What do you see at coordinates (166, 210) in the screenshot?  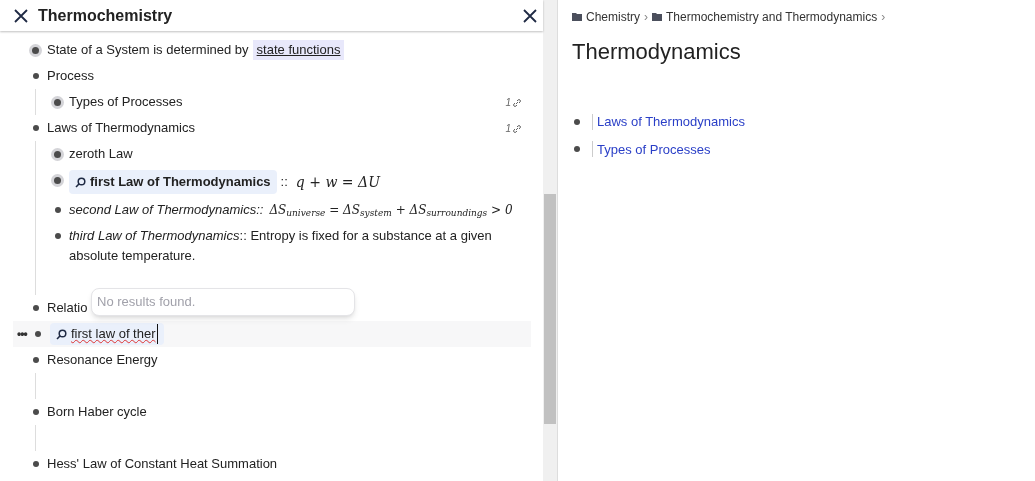 I see `property-key: second Law of Thermodynamics::` at bounding box center [166, 210].